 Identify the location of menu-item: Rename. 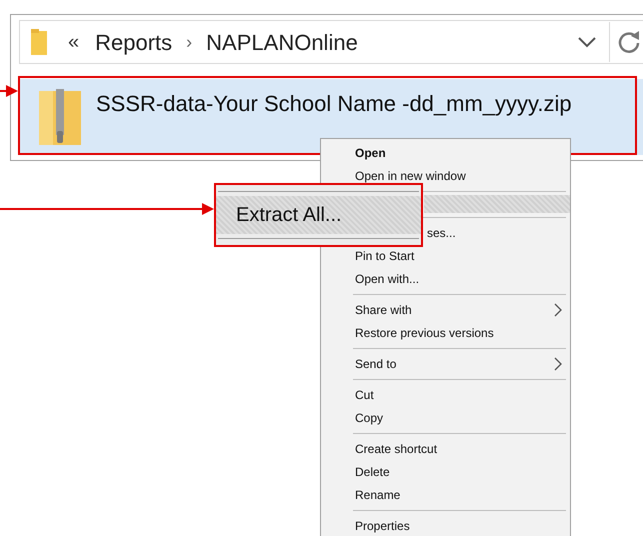
(445, 494).